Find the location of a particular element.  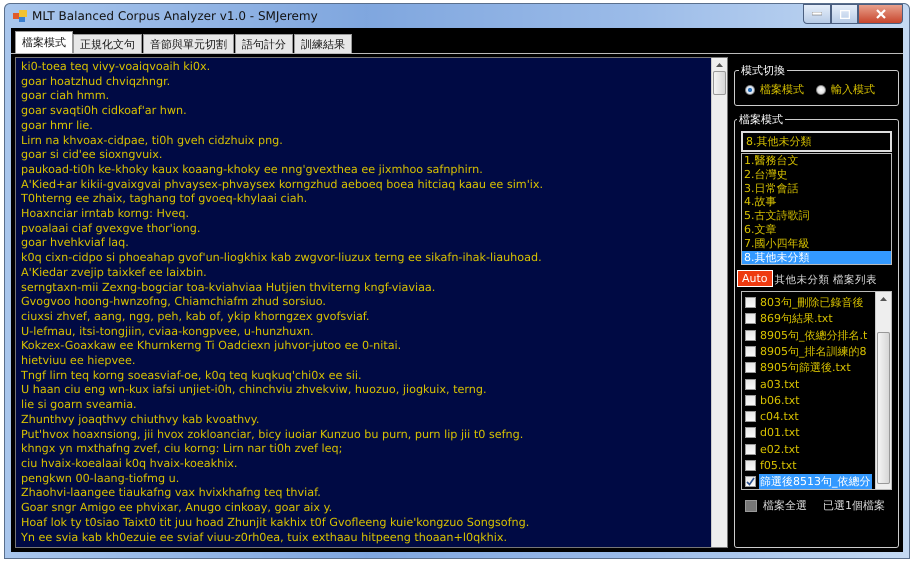

text-line: T0hterng ee zhaix, taghang tof gvoeq-khylaai ciah. is located at coordinates (164, 200).